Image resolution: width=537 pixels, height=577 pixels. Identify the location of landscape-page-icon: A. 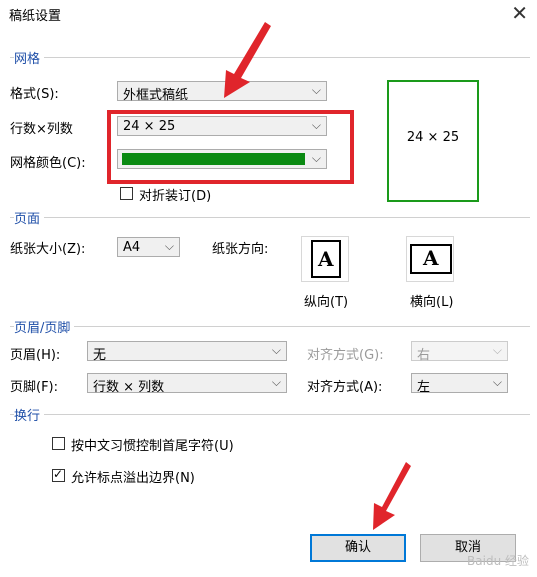
(431, 259).